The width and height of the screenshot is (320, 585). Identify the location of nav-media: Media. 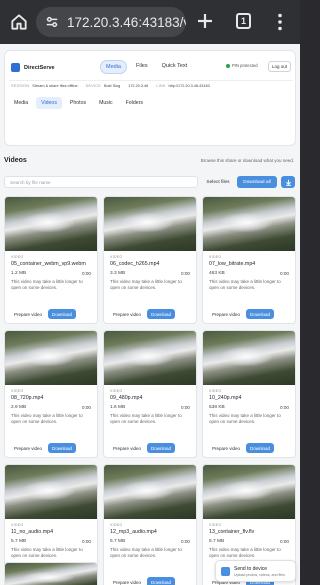
(113, 67).